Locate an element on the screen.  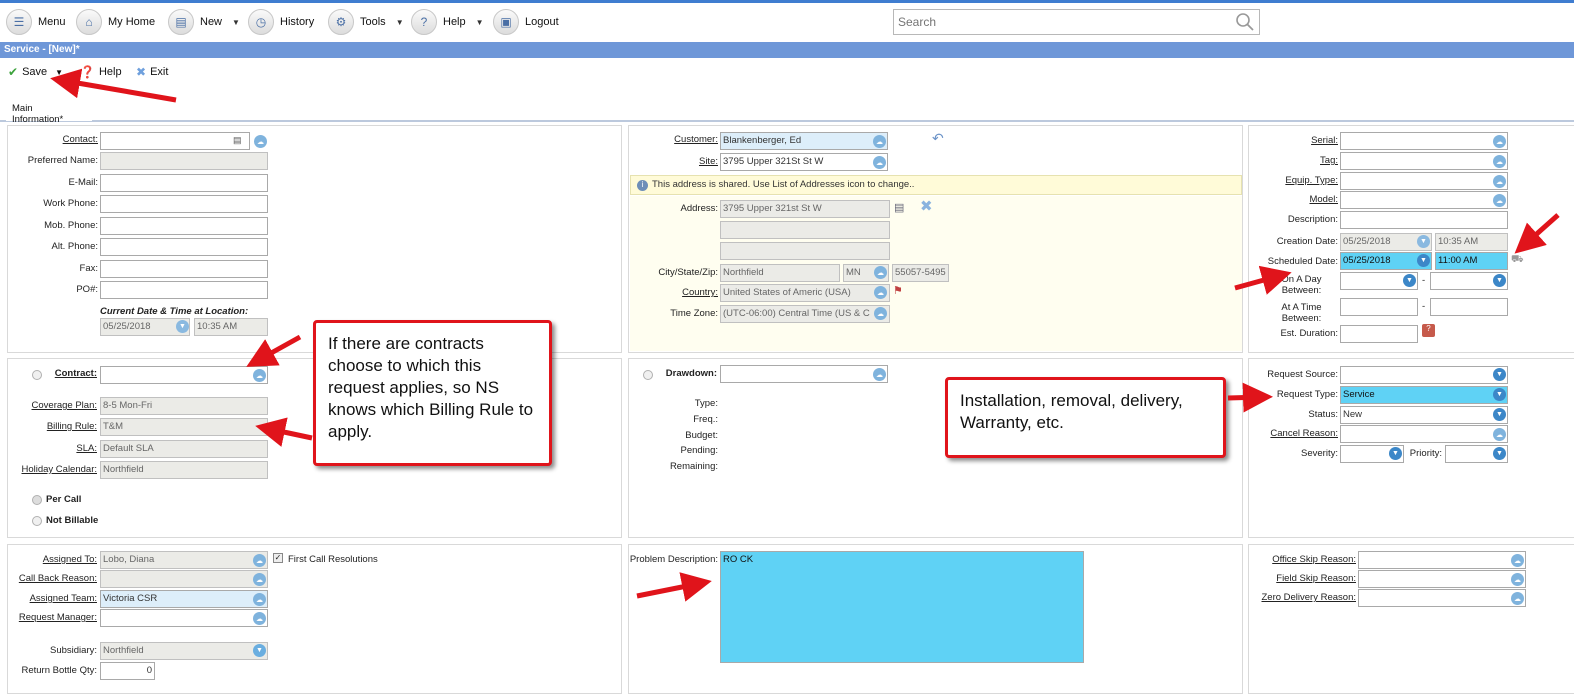
logout-button: ▣ Logout is located at coordinates (526, 22).